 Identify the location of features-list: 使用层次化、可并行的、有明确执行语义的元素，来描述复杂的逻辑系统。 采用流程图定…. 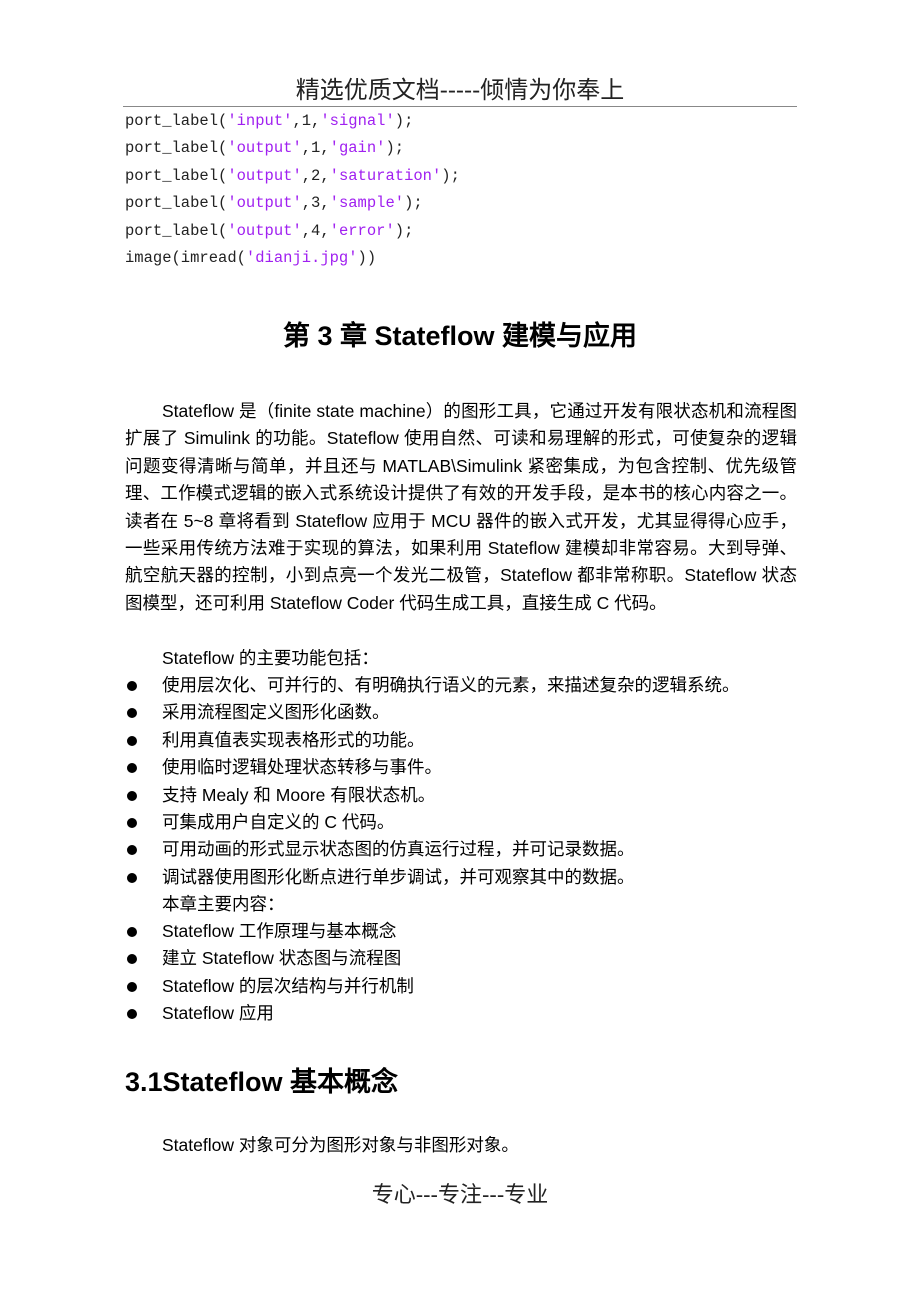
(432, 781).